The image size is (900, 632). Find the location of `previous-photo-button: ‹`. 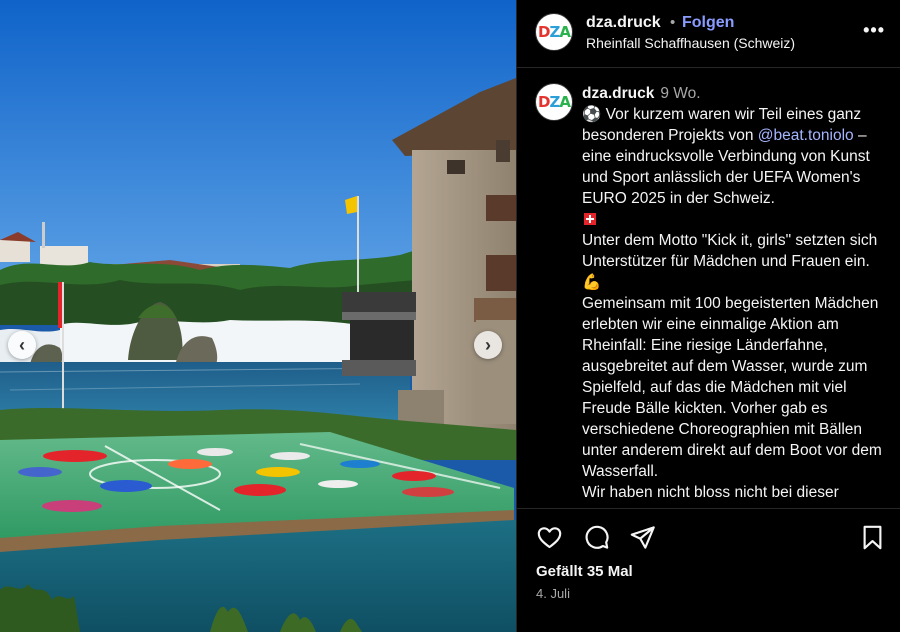

previous-photo-button: ‹ is located at coordinates (22, 345).